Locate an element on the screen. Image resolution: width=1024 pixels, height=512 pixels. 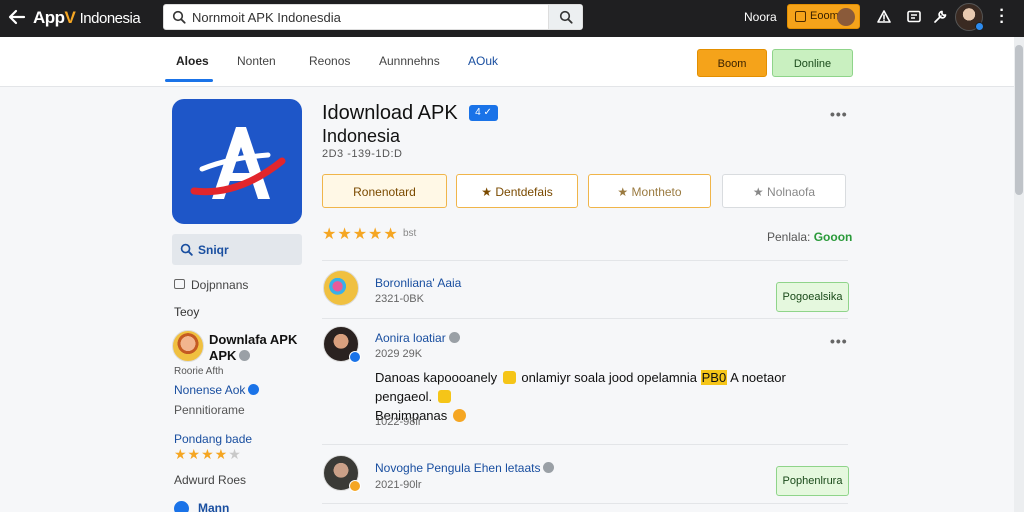
top-action-label: Eoom is located at coordinates (824, 16).